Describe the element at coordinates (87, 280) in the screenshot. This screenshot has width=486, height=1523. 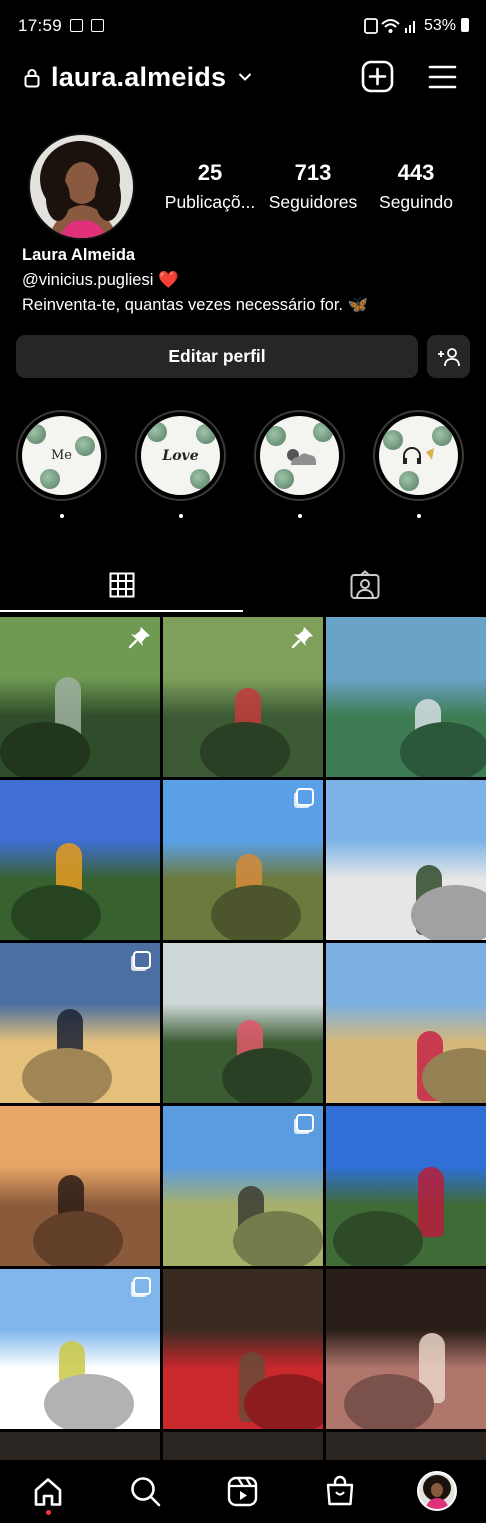
I see `mention-link: @vinicius.pugliesi` at that location.